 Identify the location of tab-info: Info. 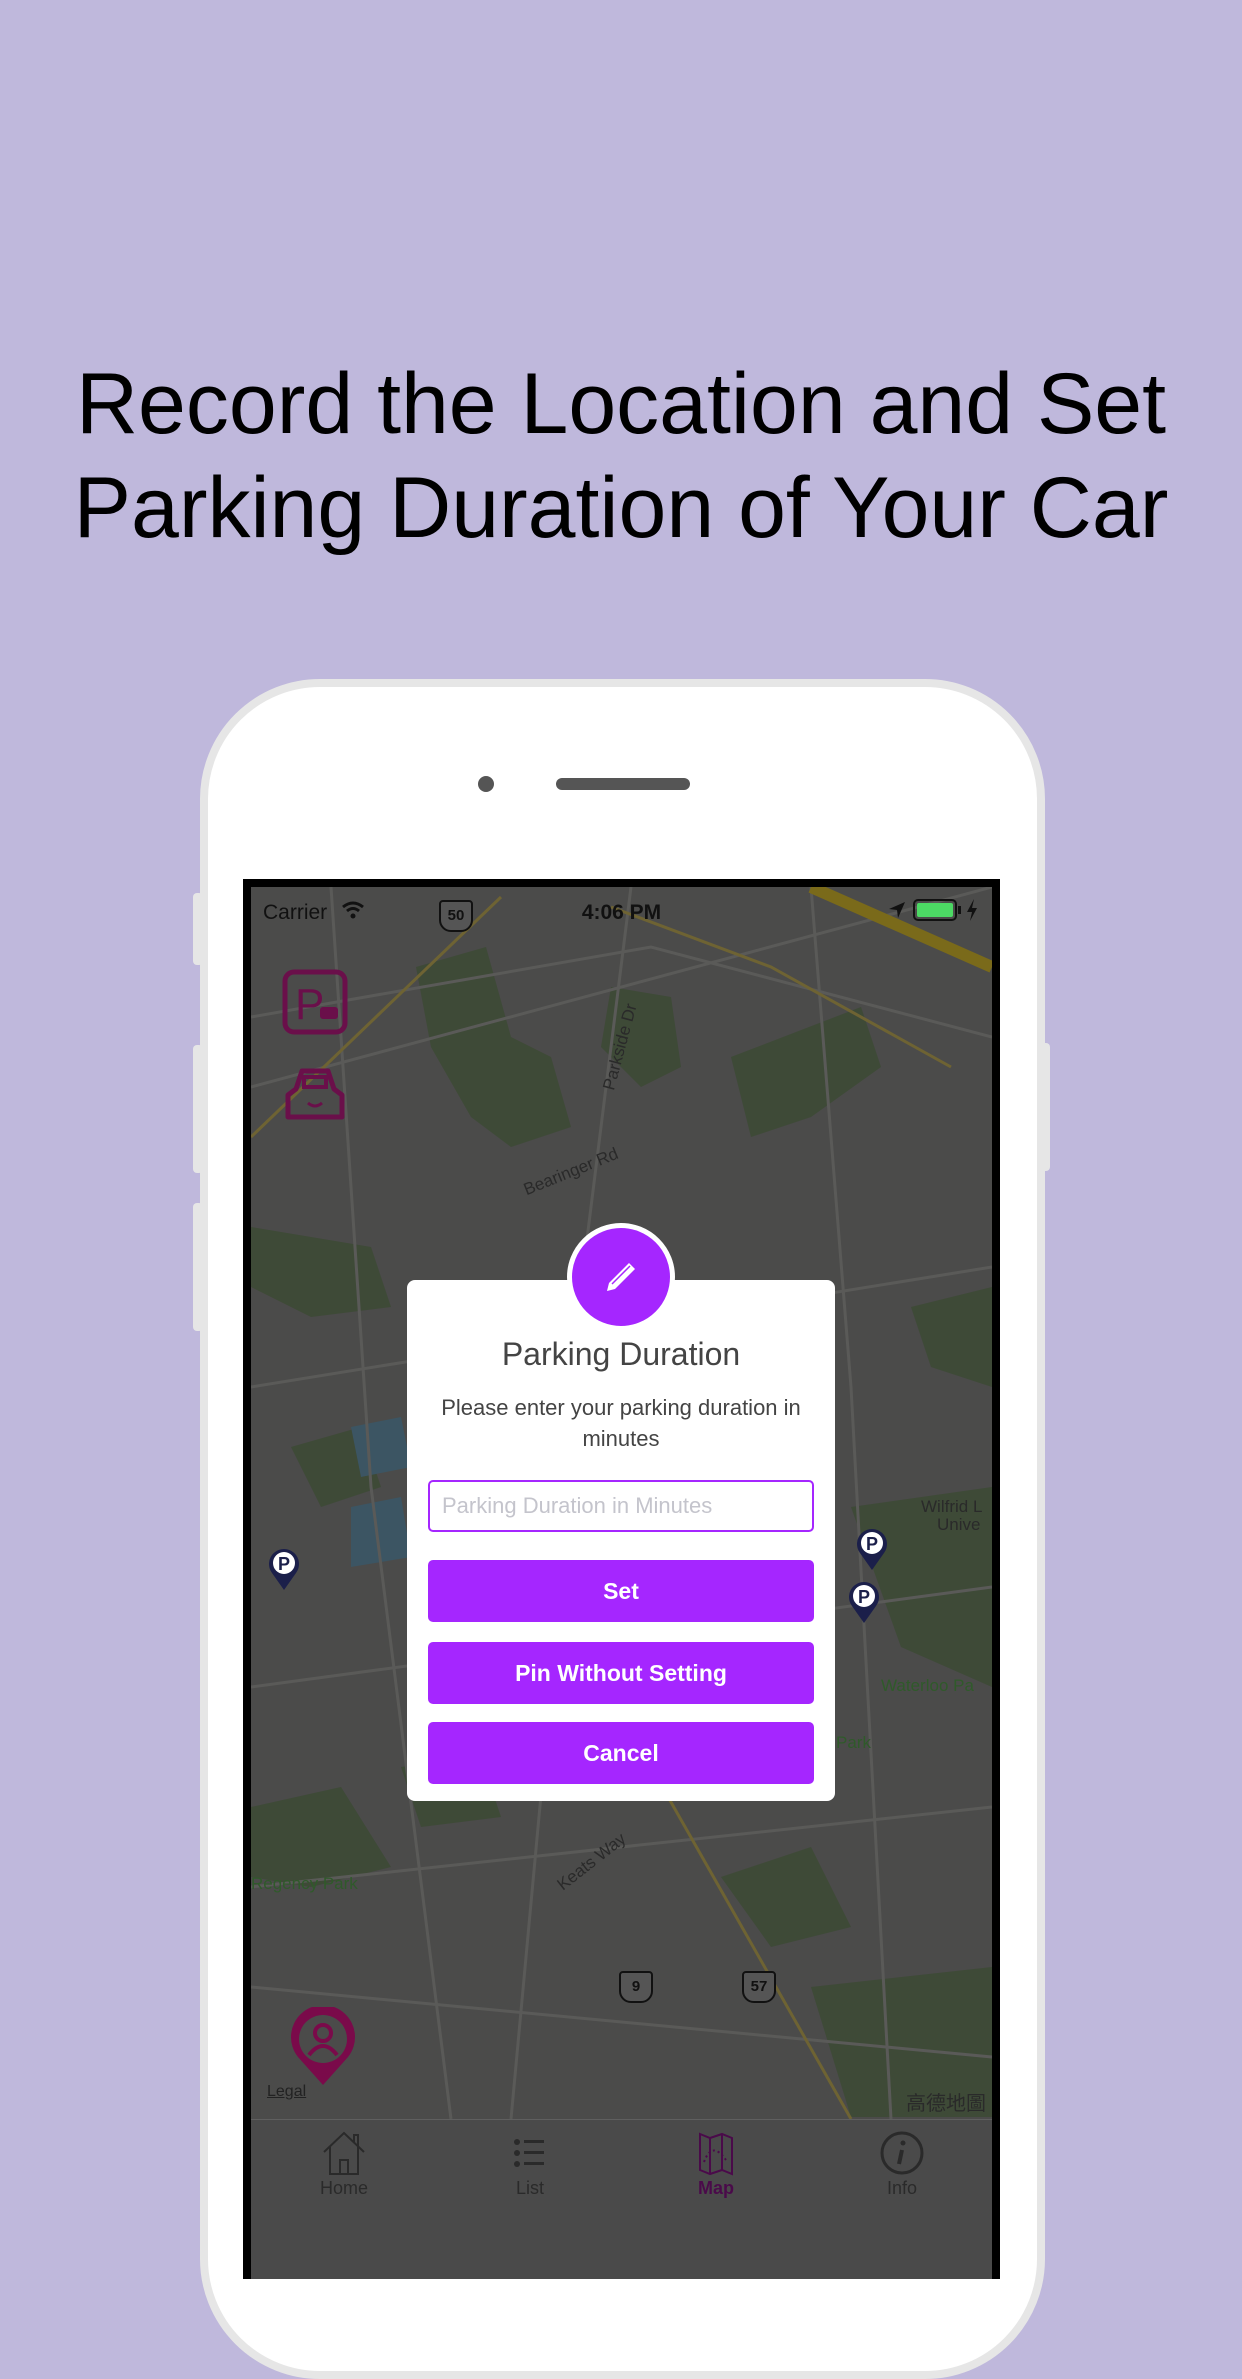
(900, 2199).